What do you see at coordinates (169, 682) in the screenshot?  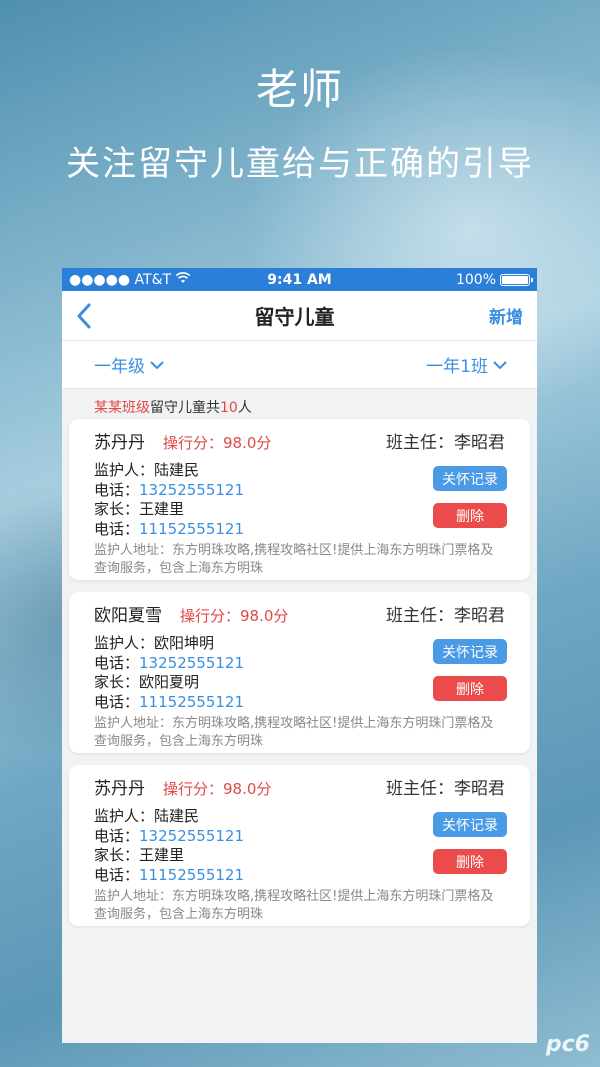 I see `parent-name: 欧阳夏明` at bounding box center [169, 682].